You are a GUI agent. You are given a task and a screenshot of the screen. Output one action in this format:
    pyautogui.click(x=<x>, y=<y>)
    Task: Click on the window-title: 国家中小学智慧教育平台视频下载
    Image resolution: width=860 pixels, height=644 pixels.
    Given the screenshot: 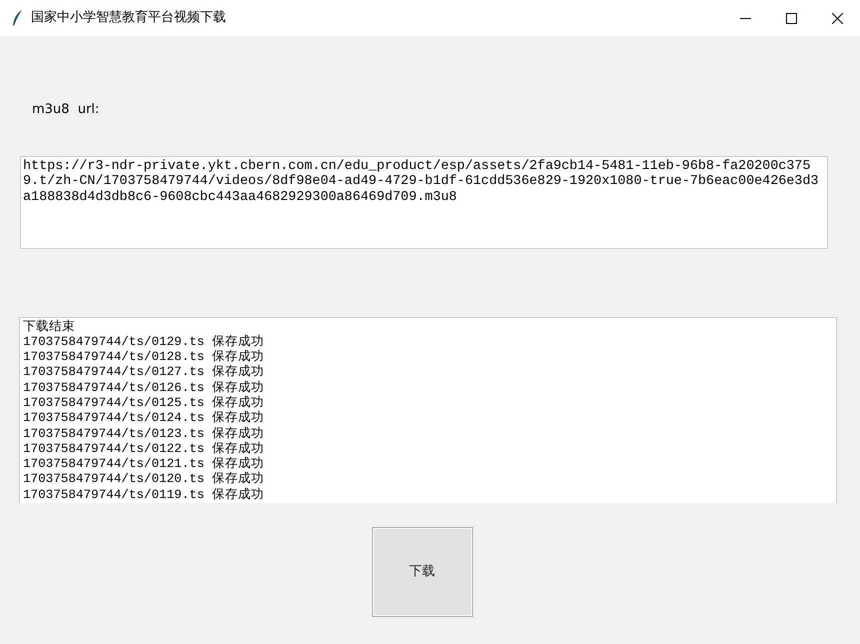 What is the action you would take?
    pyautogui.click(x=128, y=18)
    